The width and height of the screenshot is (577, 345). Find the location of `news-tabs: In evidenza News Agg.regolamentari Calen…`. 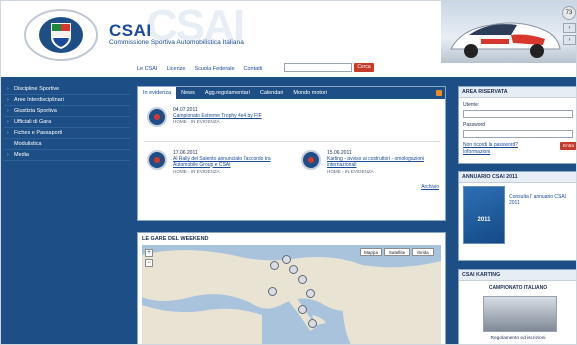

news-tabs: In evidenza News Agg.regolamentari Calen… is located at coordinates (291, 93).